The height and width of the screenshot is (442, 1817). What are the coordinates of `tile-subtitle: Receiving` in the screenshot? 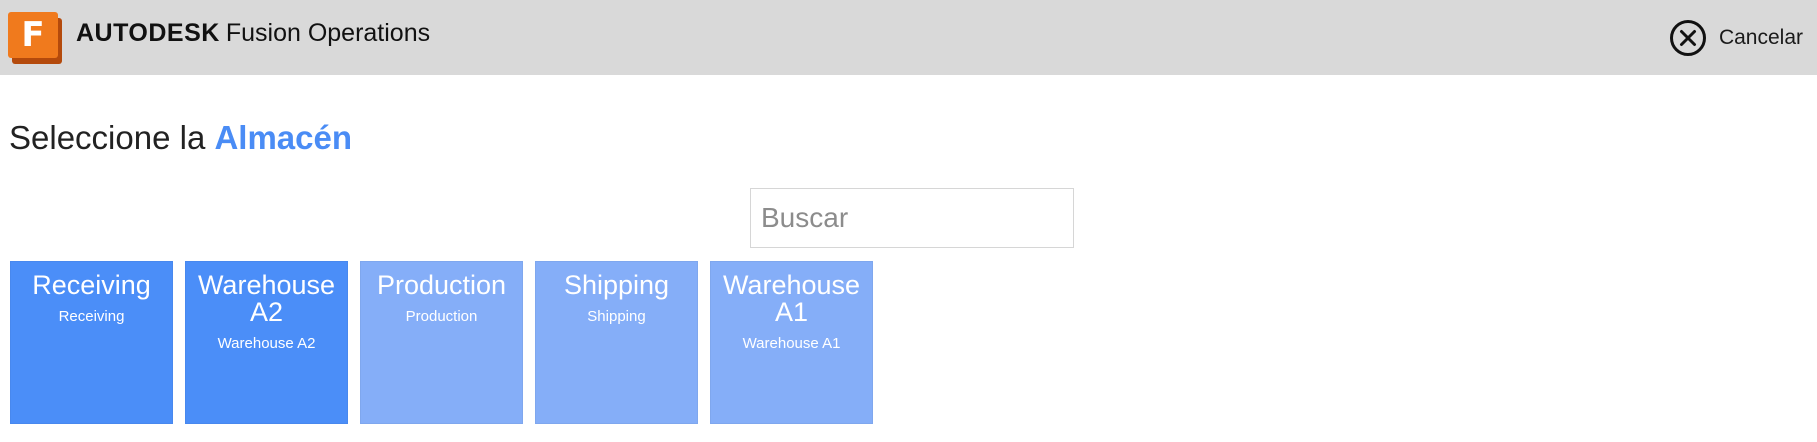 It's located at (91, 316).